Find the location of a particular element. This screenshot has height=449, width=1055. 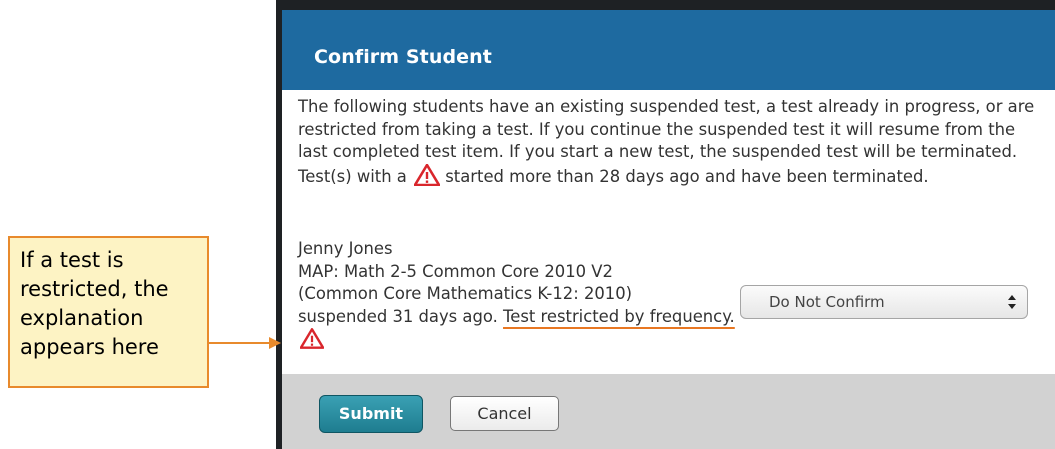

callout-arrow-icon is located at coordinates (245, 343).